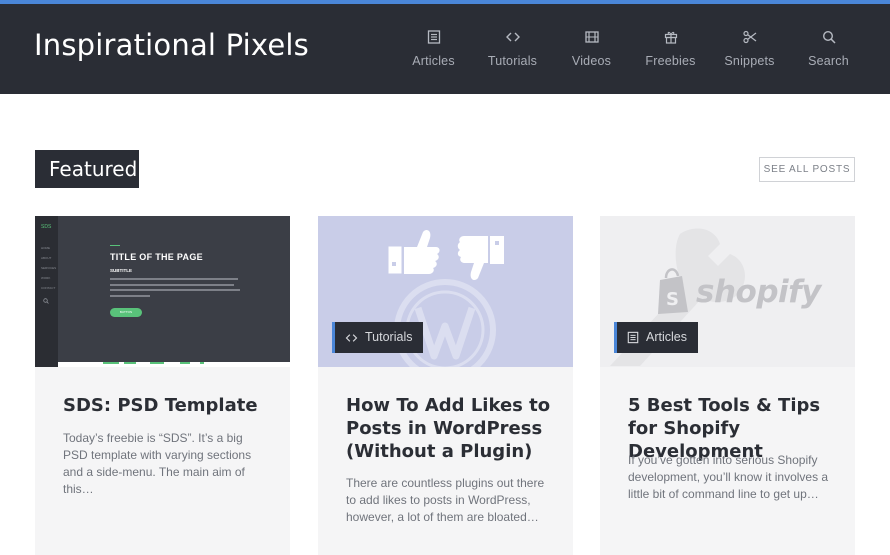 The width and height of the screenshot is (890, 555). What do you see at coordinates (156, 257) in the screenshot?
I see `mockup-page-title: TITLE OF THE PAGE` at bounding box center [156, 257].